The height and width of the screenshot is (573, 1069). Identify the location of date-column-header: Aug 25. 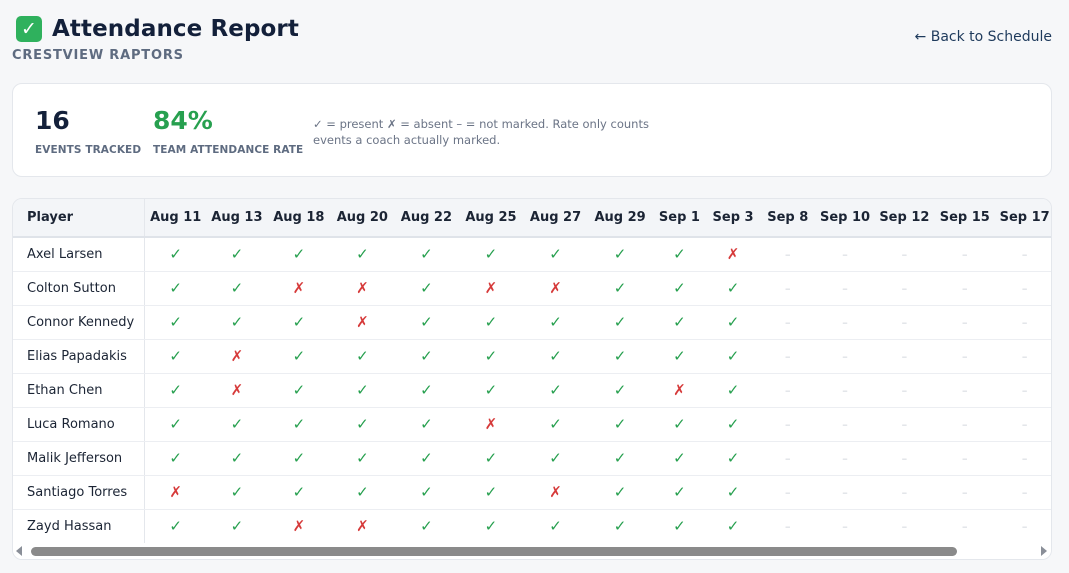
(491, 218).